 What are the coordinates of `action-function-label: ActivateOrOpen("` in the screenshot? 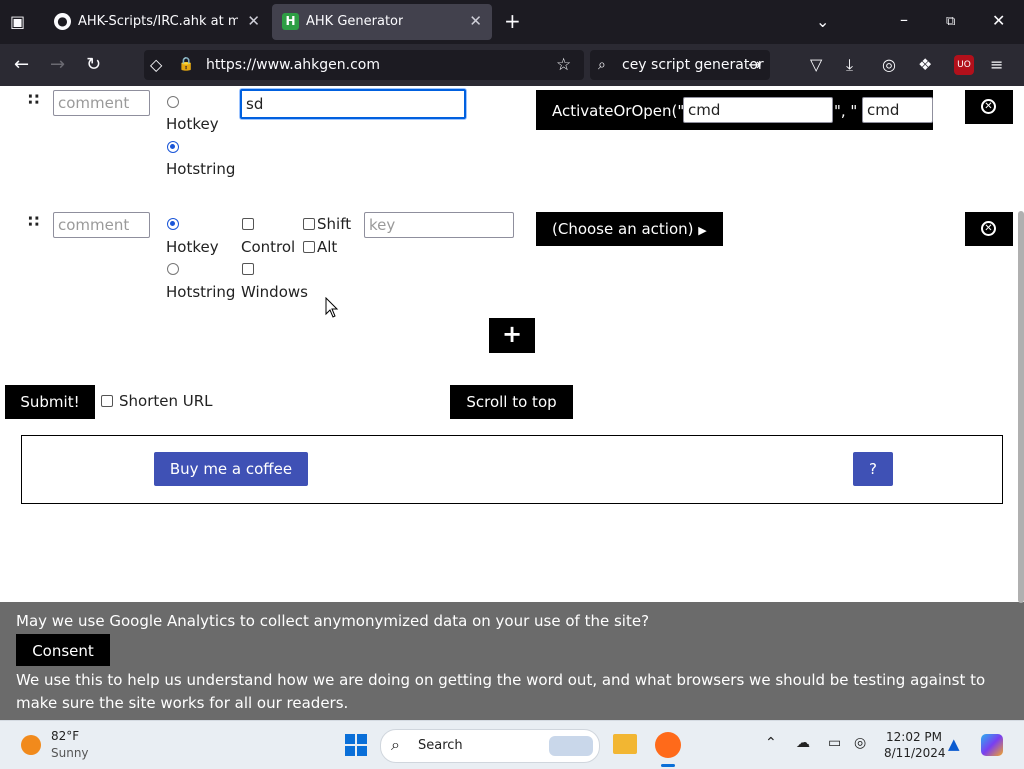 It's located at (618, 111).